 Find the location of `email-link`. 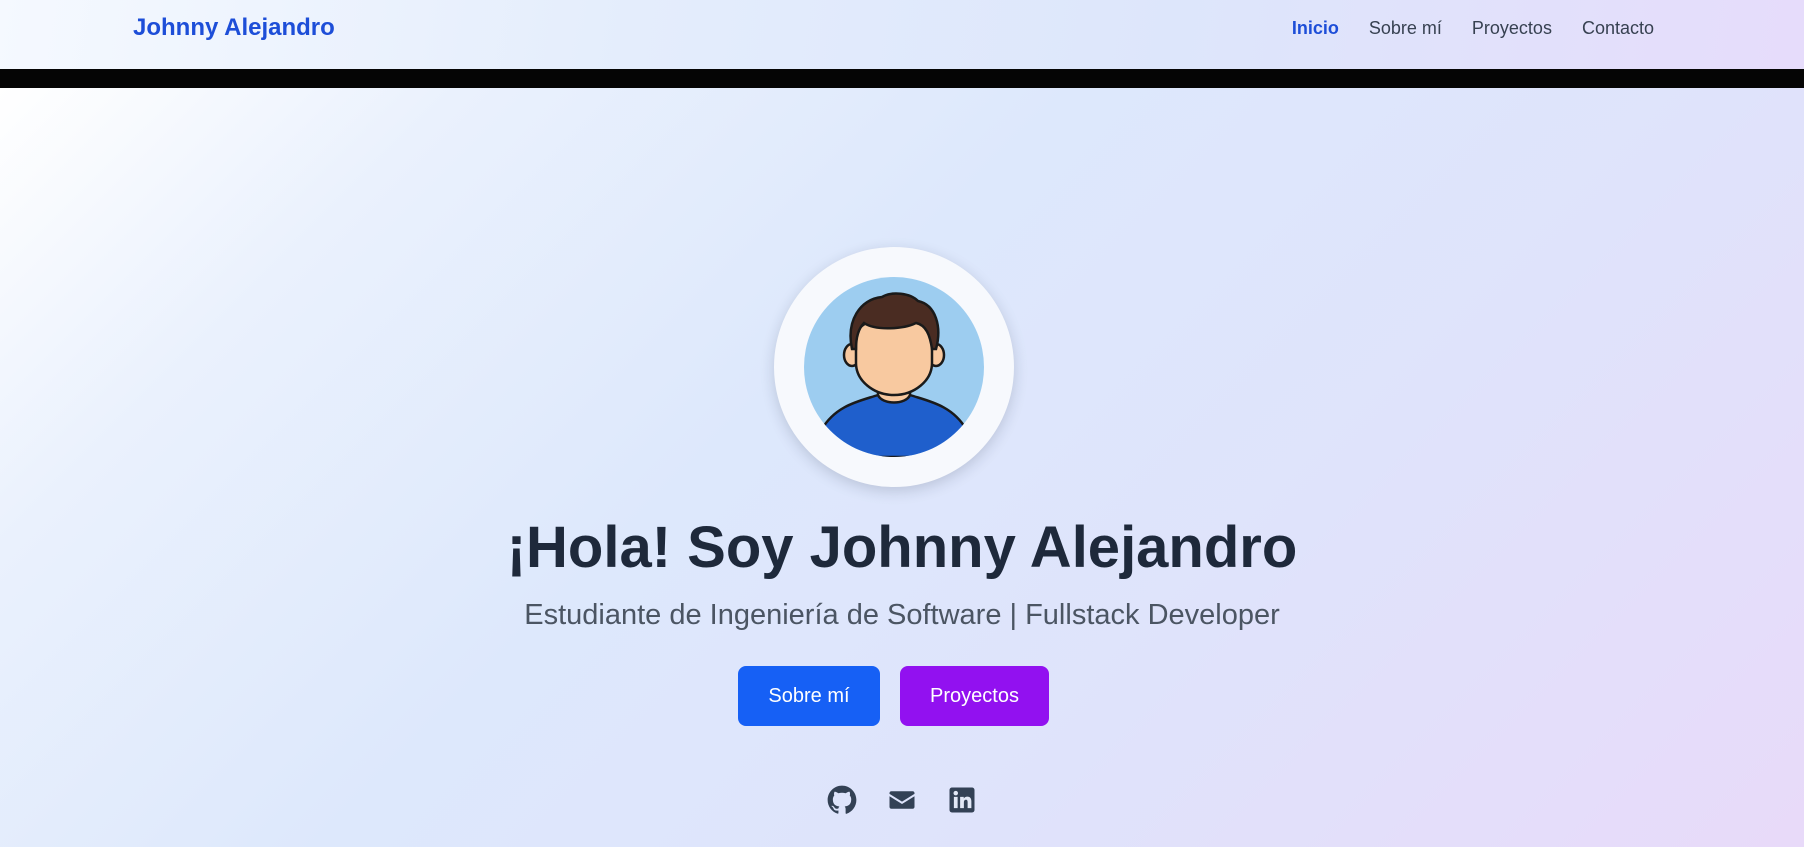

email-link is located at coordinates (902, 800).